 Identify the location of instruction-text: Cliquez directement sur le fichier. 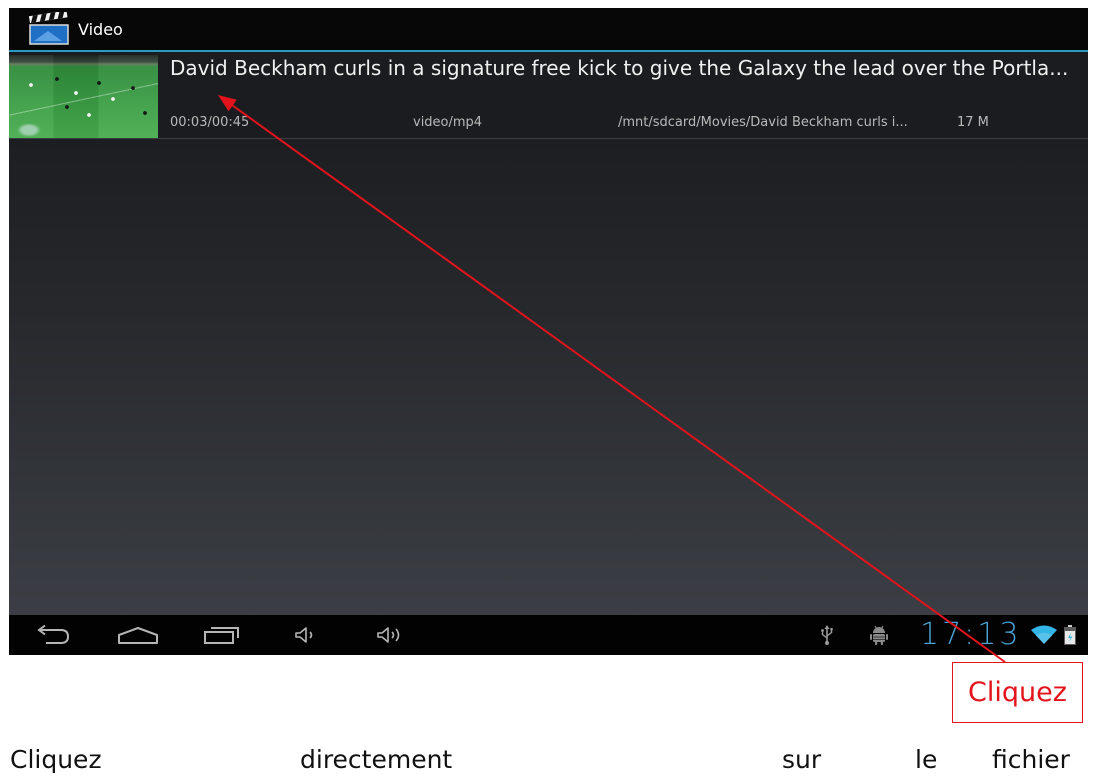
(548, 760).